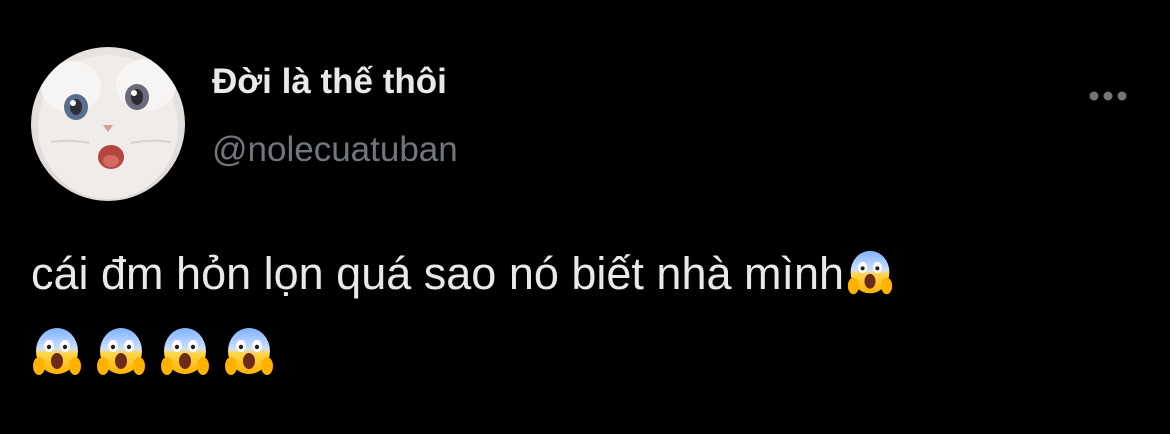  Describe the element at coordinates (438, 273) in the screenshot. I see `tweet-text-content: cái đm hỏn lọn quá sao nó biết nhà mình` at that location.